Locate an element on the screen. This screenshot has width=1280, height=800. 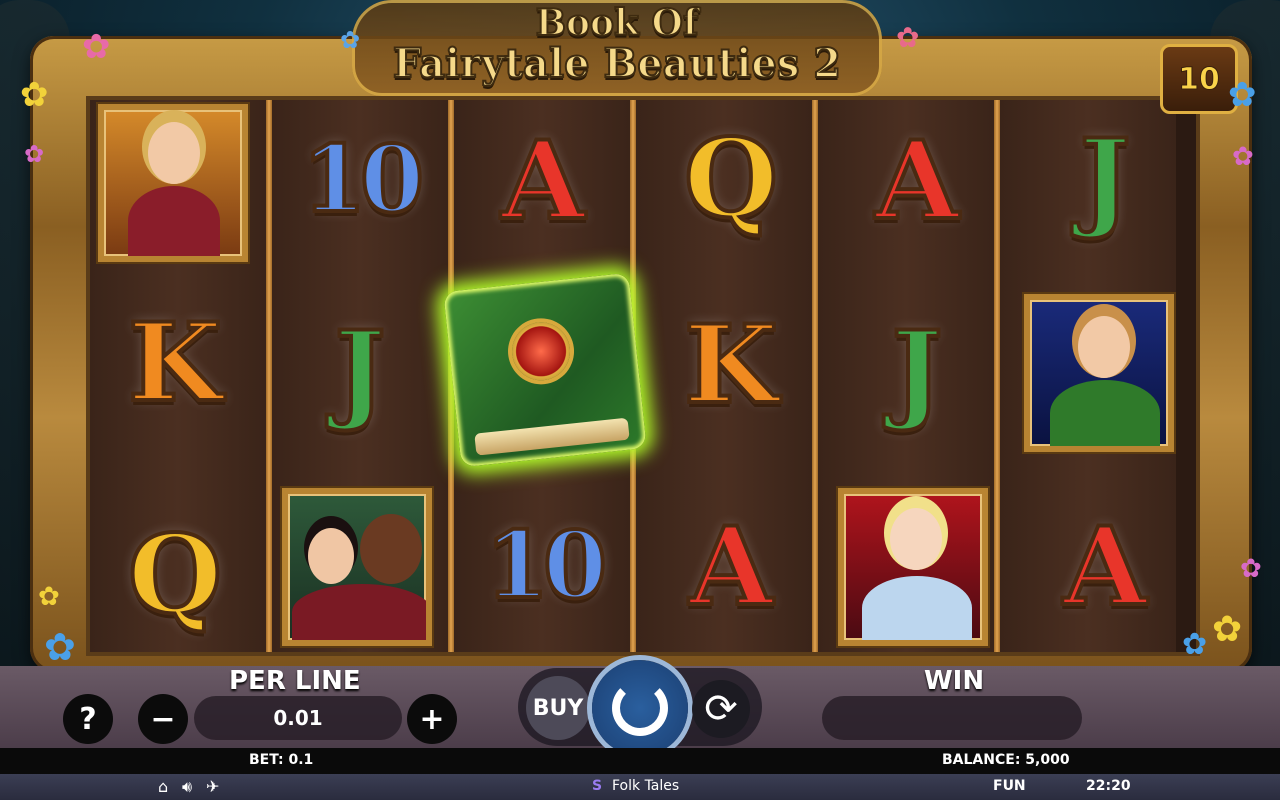
balance-readout: BALANCE: 5,000 is located at coordinates (1006, 760).